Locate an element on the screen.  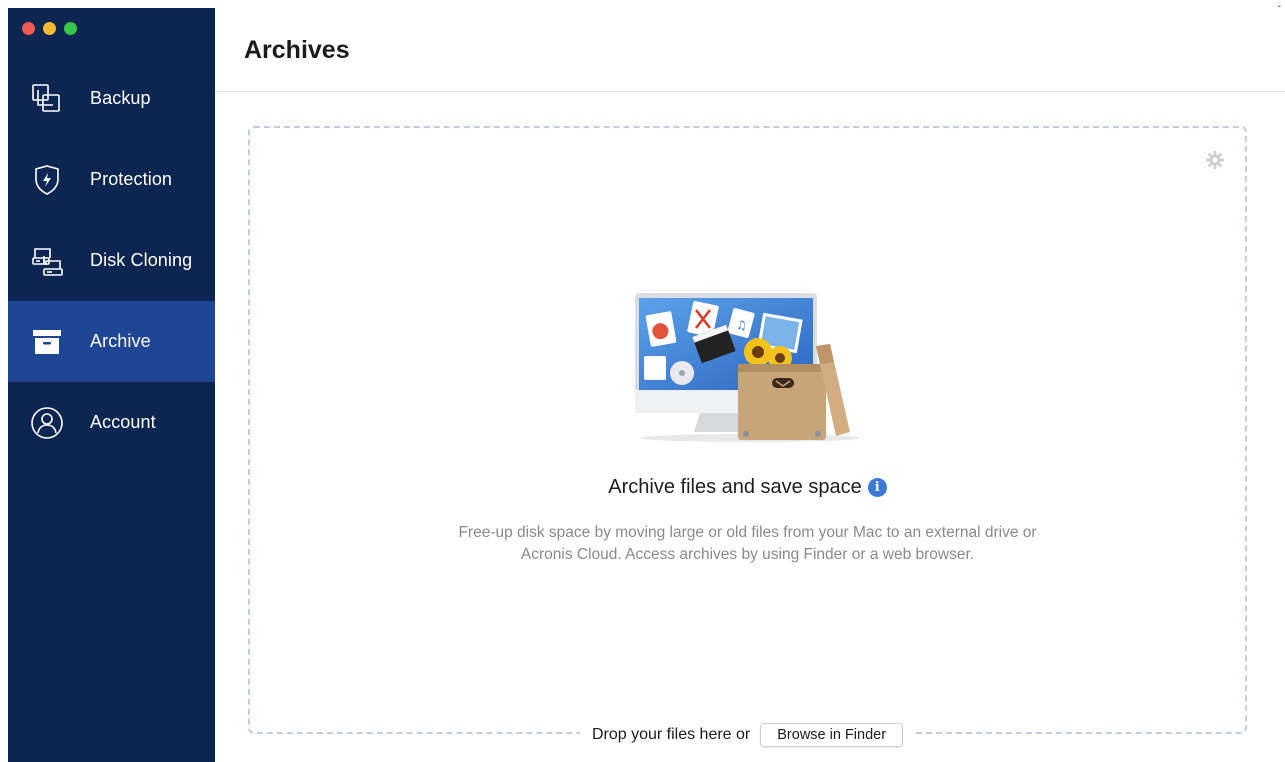
drop-footer-content: Drop your files here or Browse in Finder is located at coordinates (747, 735).